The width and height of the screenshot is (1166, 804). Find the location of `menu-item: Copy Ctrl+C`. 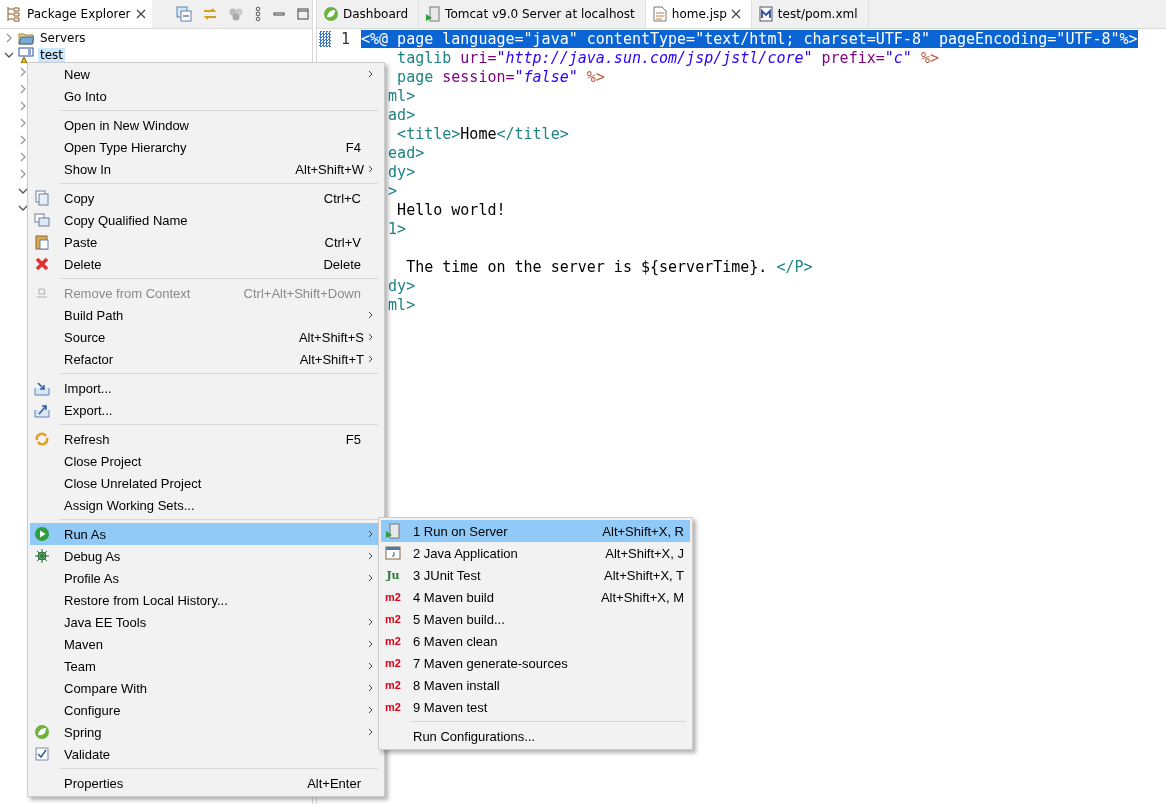

menu-item: Copy Ctrl+C is located at coordinates (206, 198).